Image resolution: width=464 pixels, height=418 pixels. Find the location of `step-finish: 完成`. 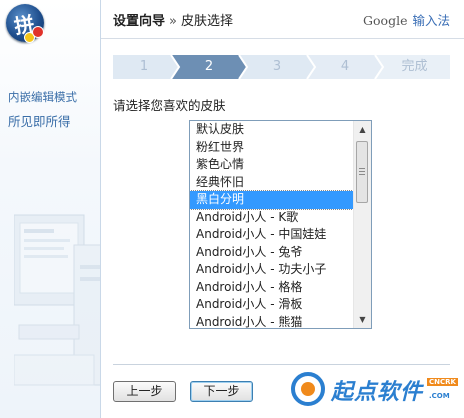

step-finish: 完成 is located at coordinates (414, 66).